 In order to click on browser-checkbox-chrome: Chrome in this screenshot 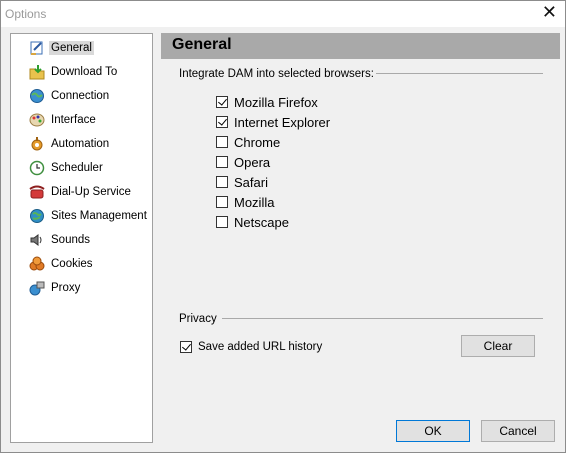, I will do `click(248, 142)`.